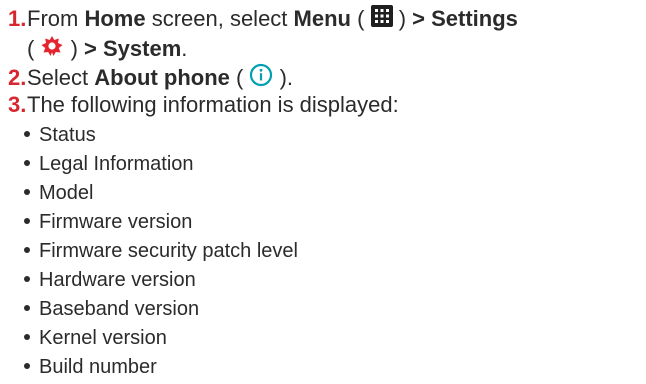 This screenshot has width=646, height=384. I want to click on step-2: 2.Select About phone ( )., so click(151, 78).